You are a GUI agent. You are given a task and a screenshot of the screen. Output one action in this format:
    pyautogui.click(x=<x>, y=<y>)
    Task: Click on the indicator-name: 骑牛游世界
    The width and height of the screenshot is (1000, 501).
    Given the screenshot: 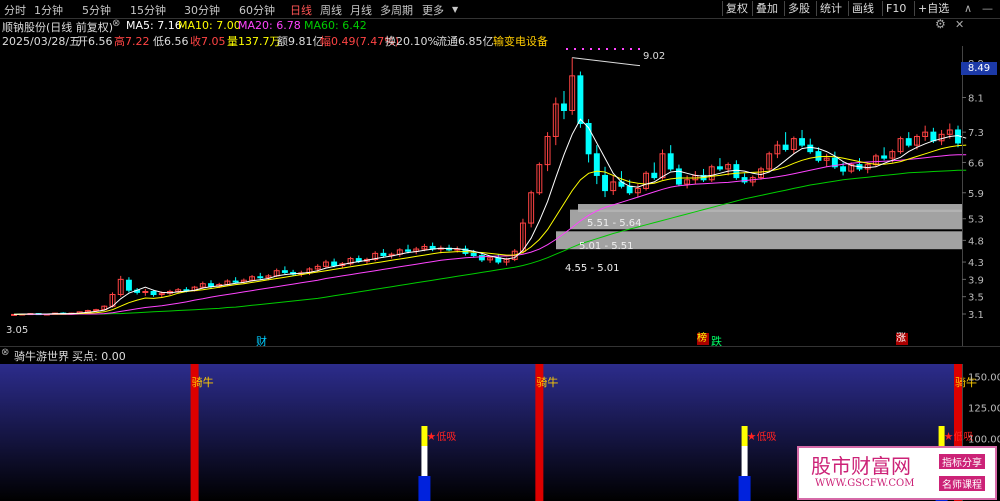 What is the action you would take?
    pyautogui.click(x=41, y=356)
    